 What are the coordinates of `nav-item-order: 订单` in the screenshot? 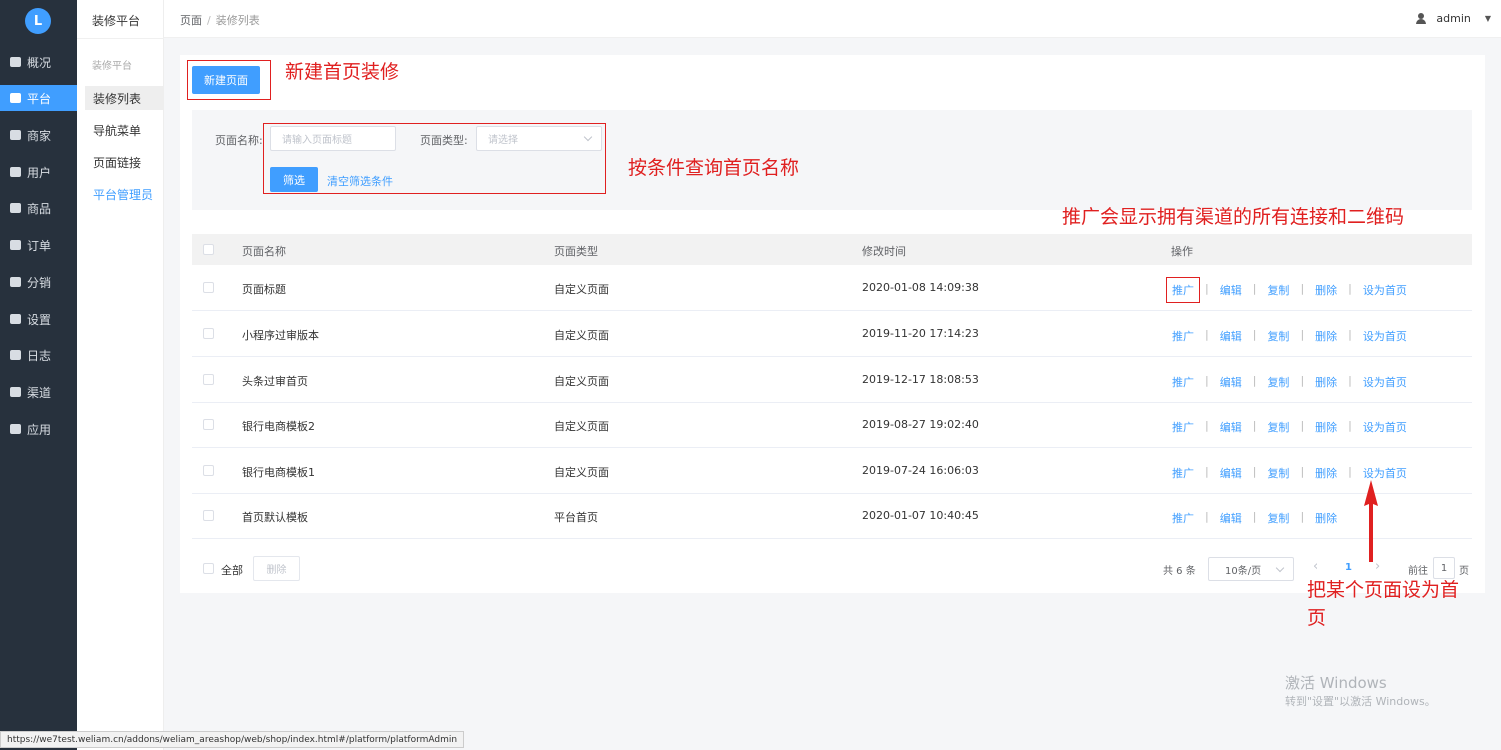 It's located at (38, 245).